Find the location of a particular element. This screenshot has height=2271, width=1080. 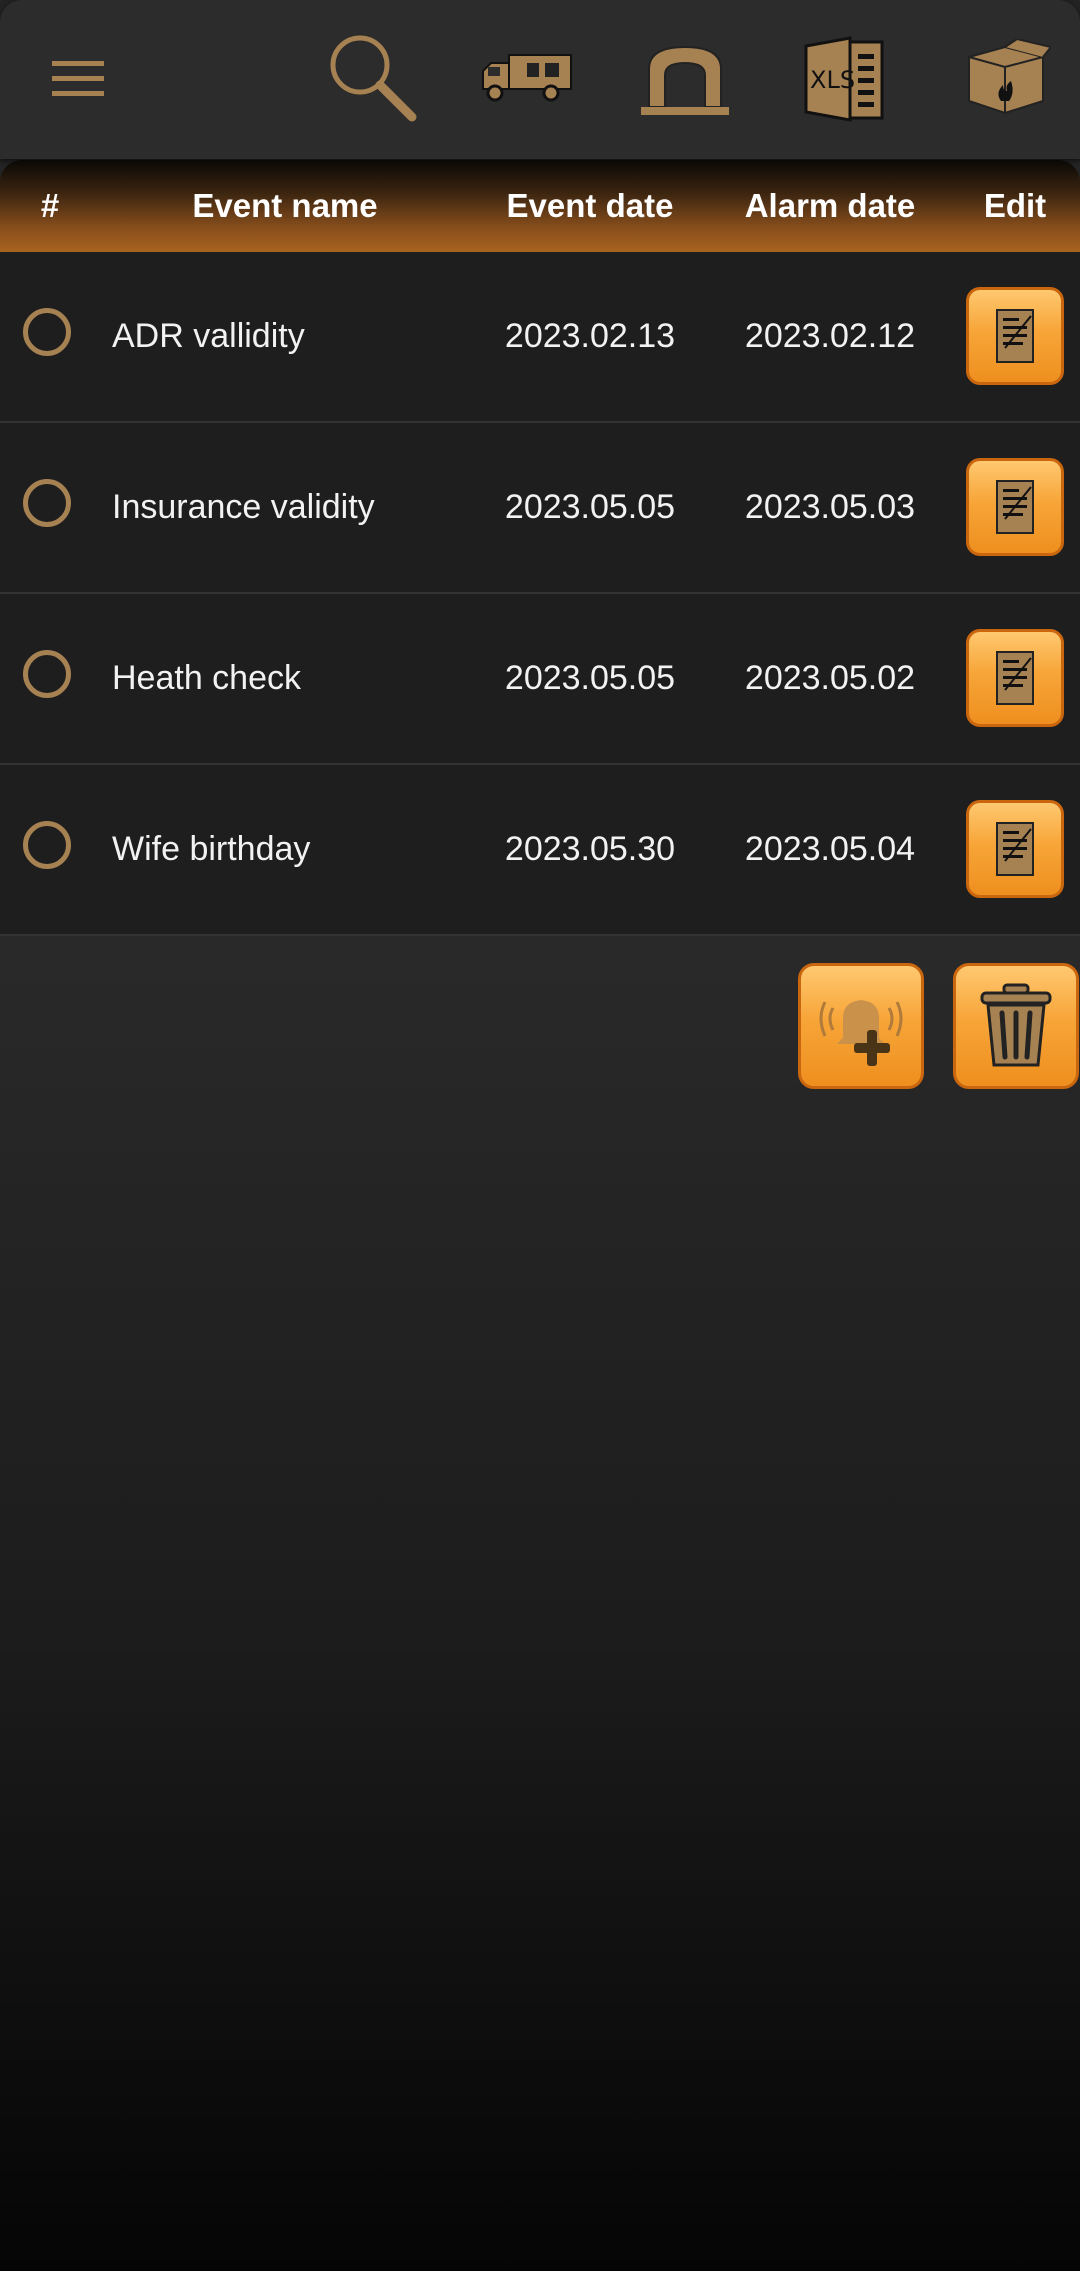

table-header: # Event name Event date Alarm date Edit is located at coordinates (540, 206).